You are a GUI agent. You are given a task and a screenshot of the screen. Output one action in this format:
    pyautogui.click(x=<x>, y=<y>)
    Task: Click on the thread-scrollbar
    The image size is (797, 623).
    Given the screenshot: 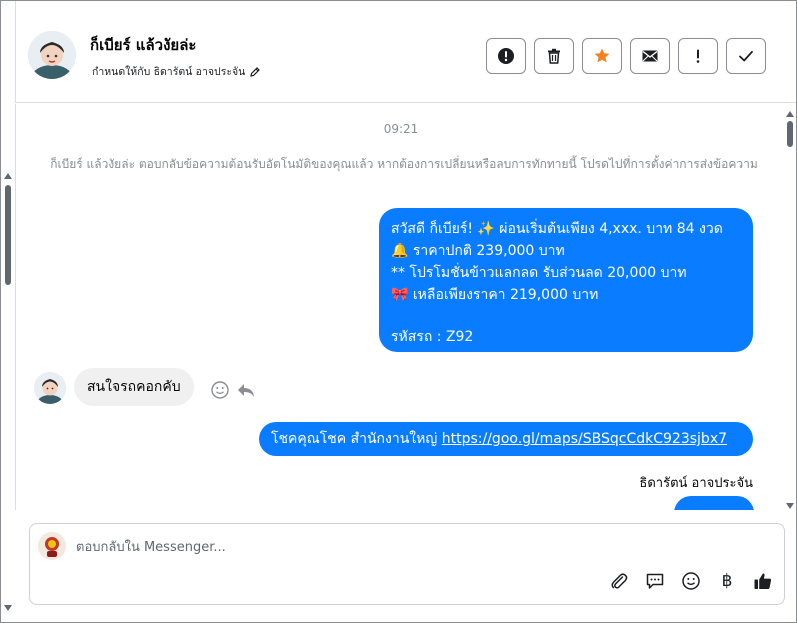 What is the action you would take?
    pyautogui.click(x=790, y=311)
    